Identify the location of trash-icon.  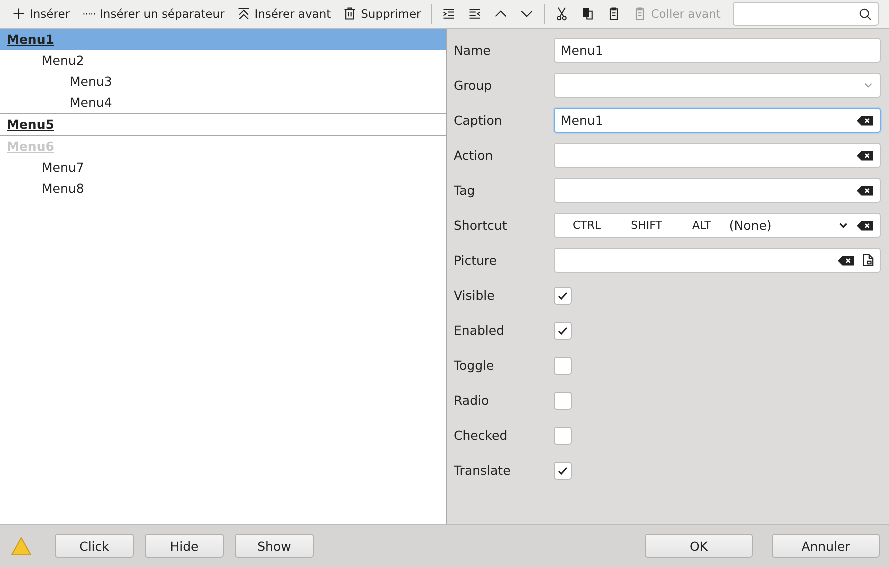
(350, 14).